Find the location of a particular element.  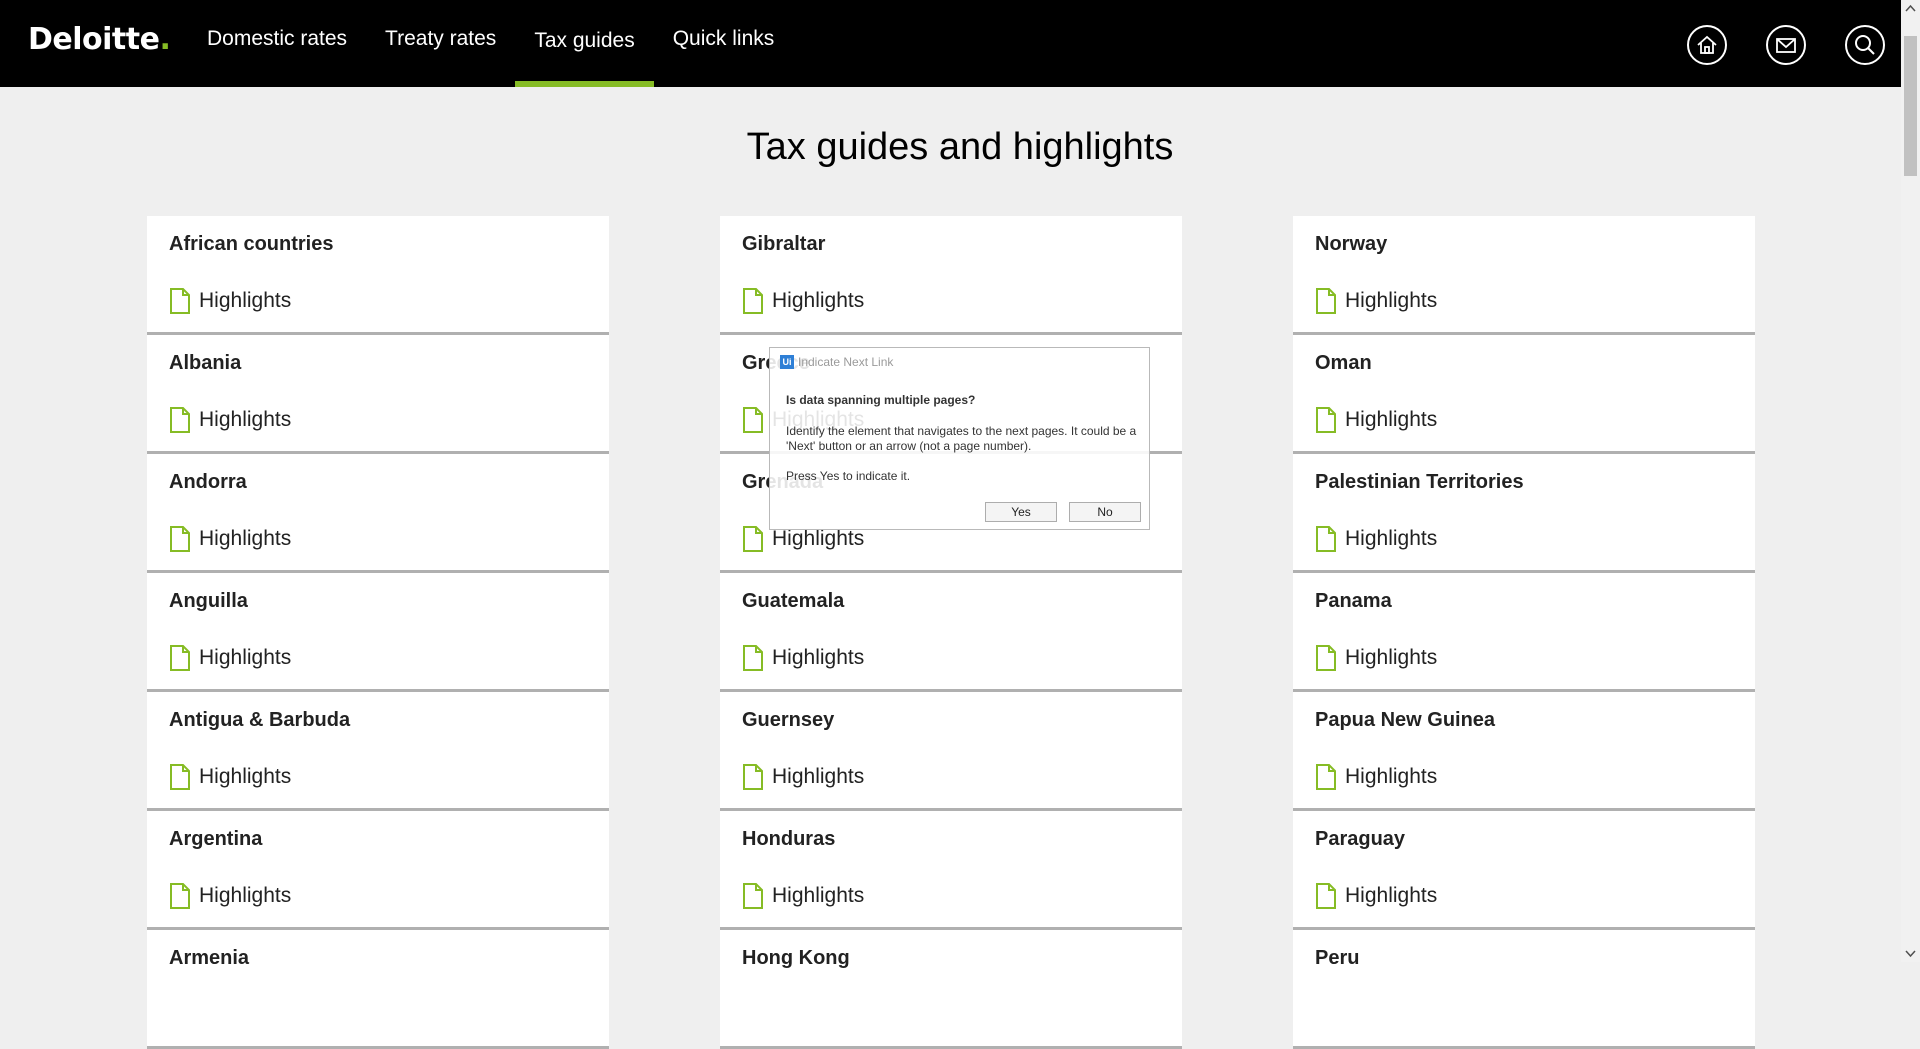

country-name: Palestinian Territories is located at coordinates (1419, 482).